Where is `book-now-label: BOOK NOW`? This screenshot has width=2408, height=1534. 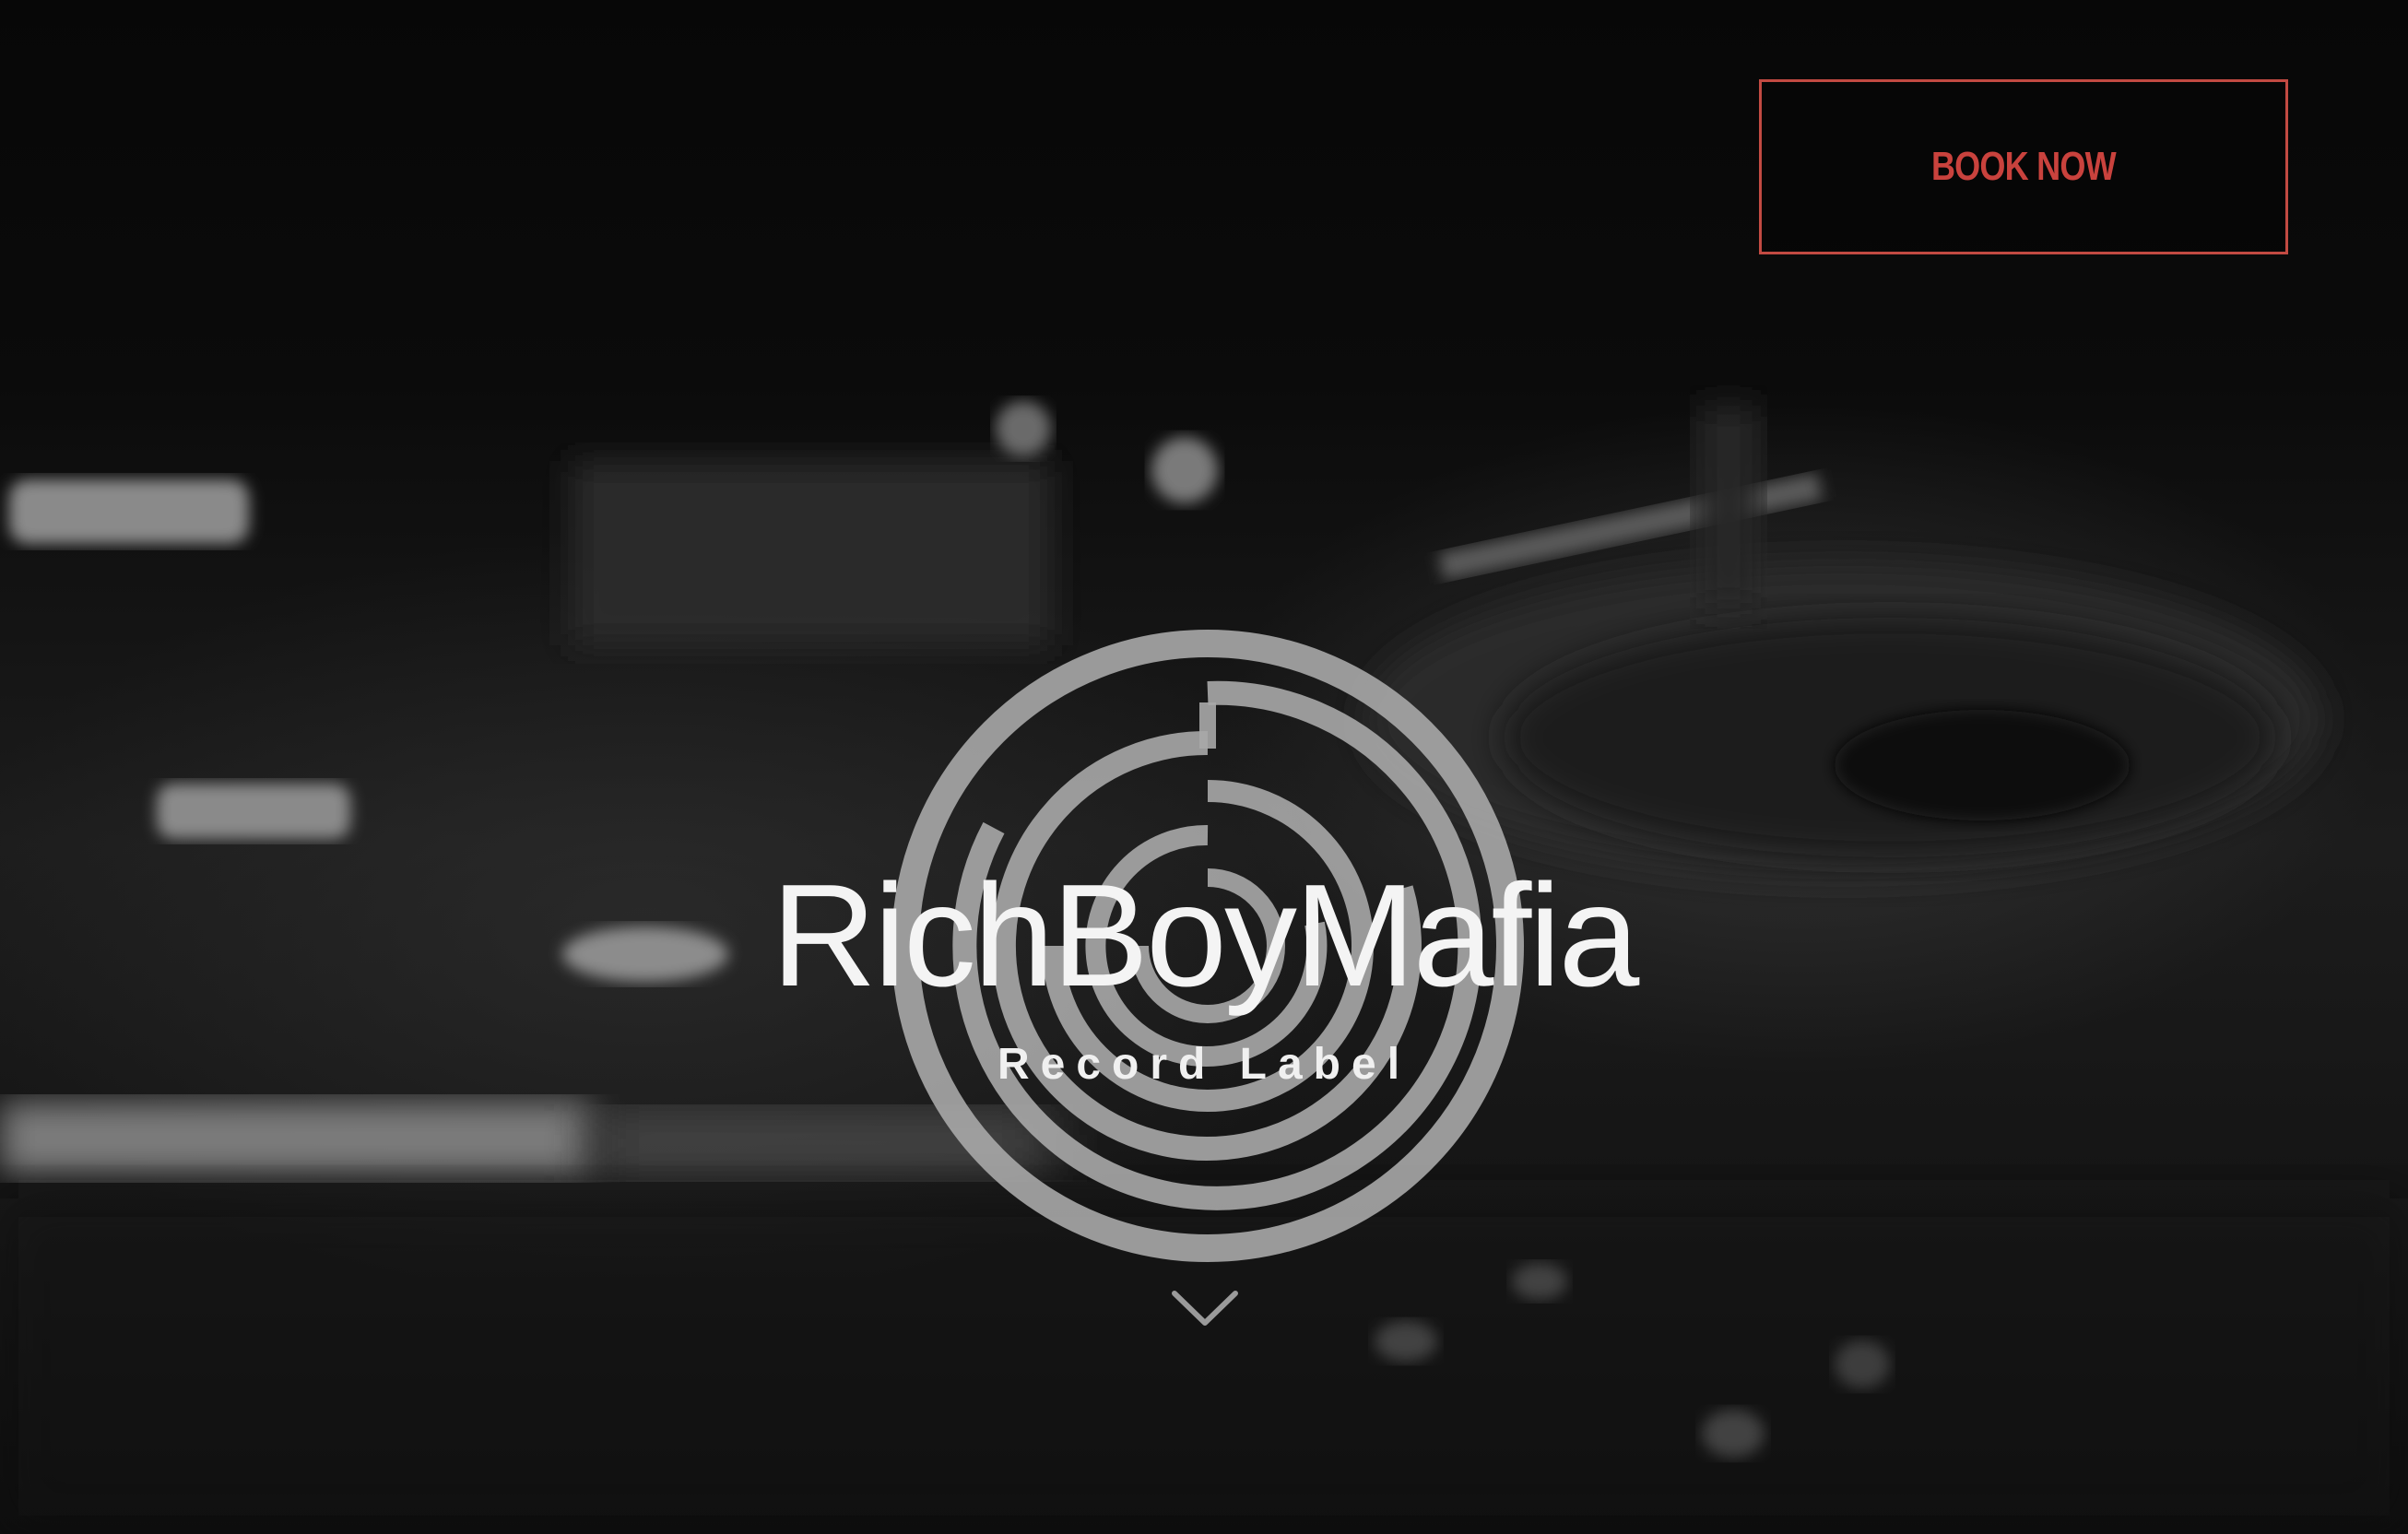
book-now-label: BOOK NOW is located at coordinates (2024, 166).